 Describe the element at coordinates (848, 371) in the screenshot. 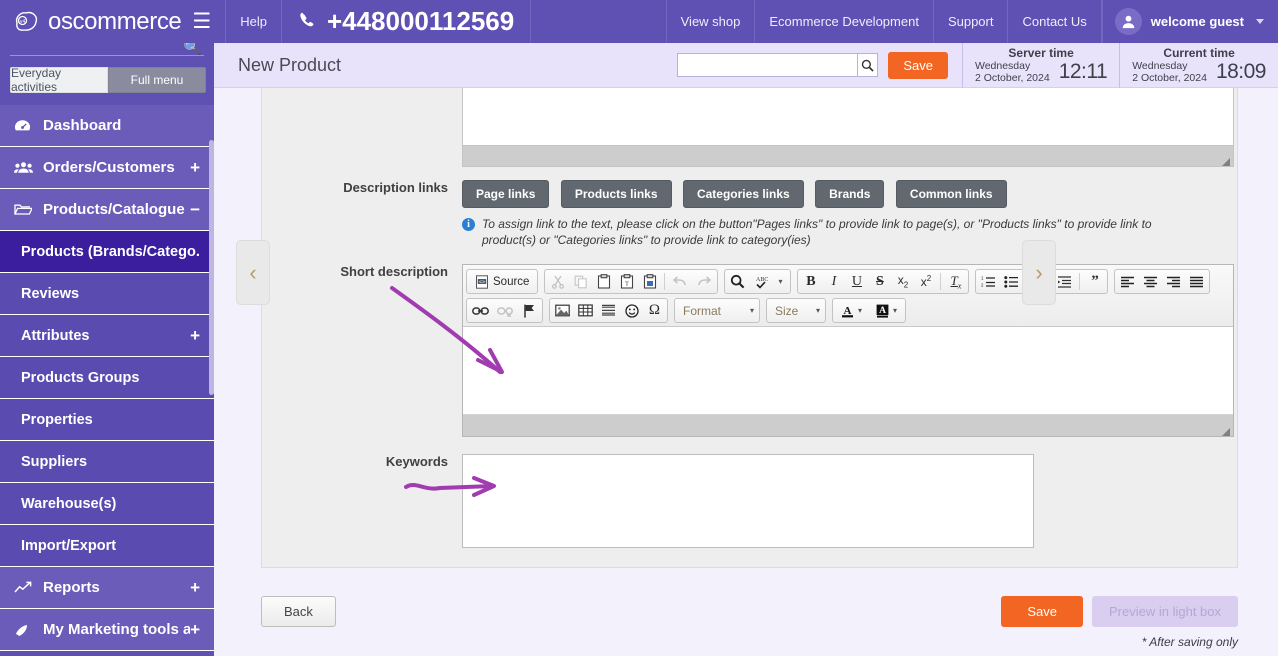

I see `short-description-editor-body` at that location.